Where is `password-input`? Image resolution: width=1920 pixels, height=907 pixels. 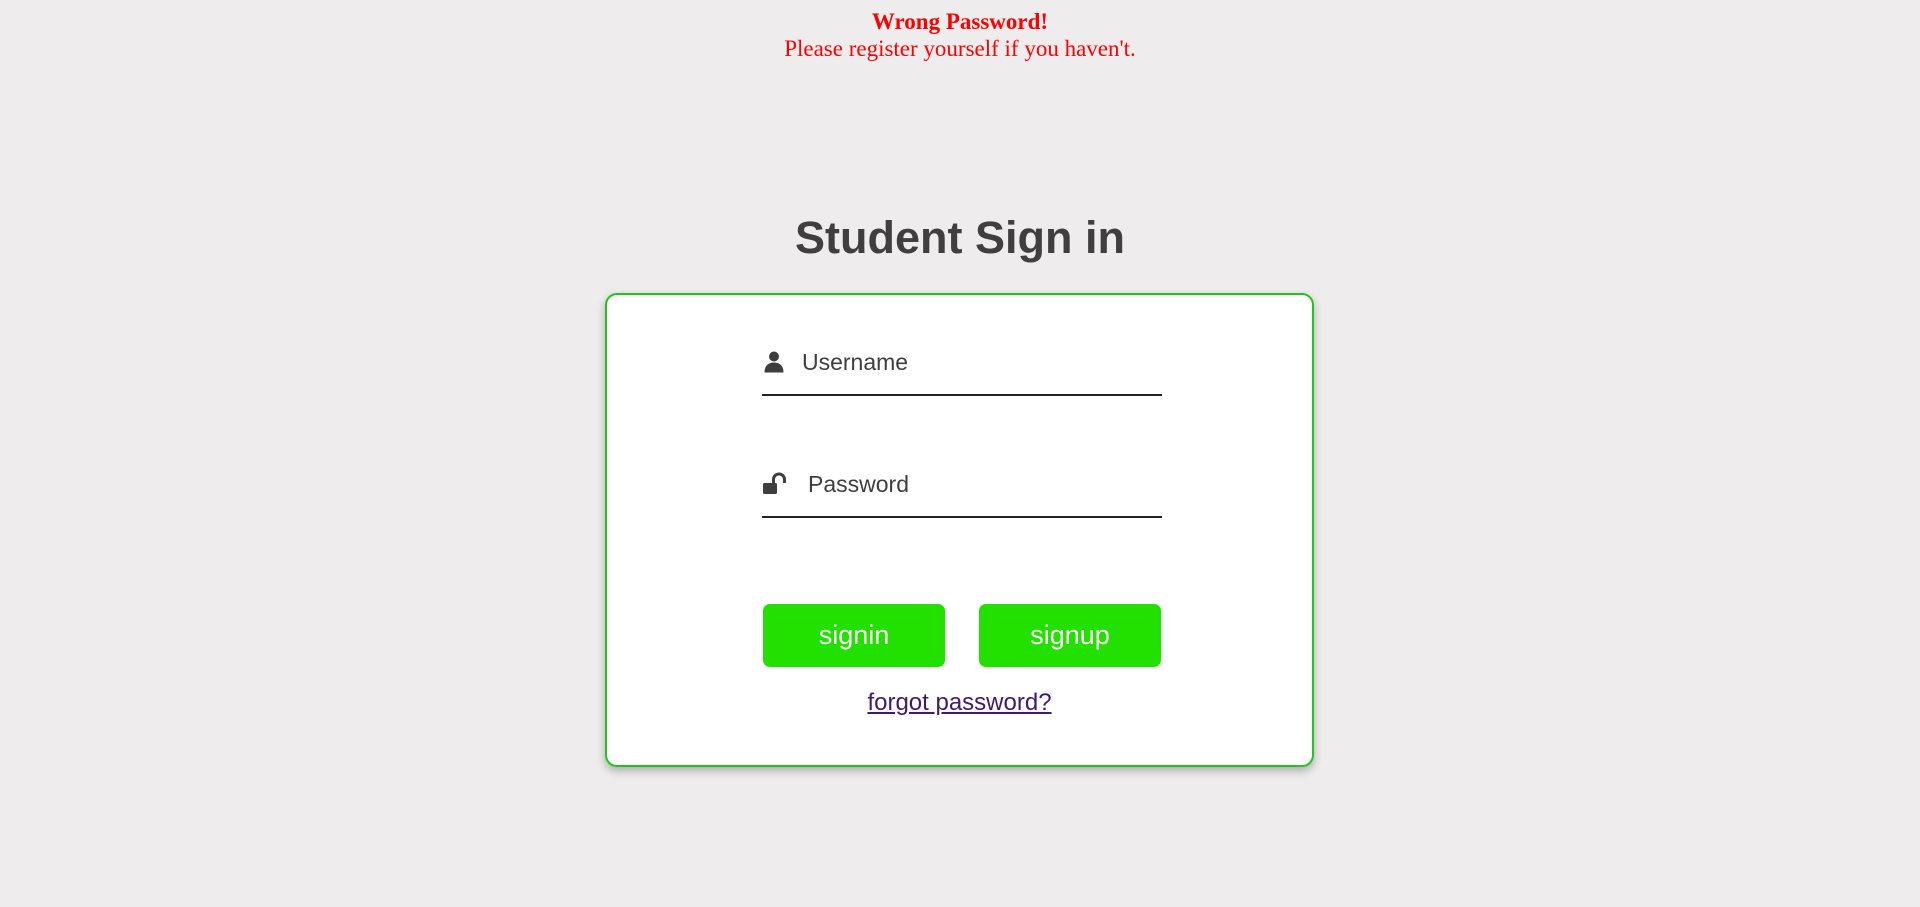 password-input is located at coordinates (982, 484).